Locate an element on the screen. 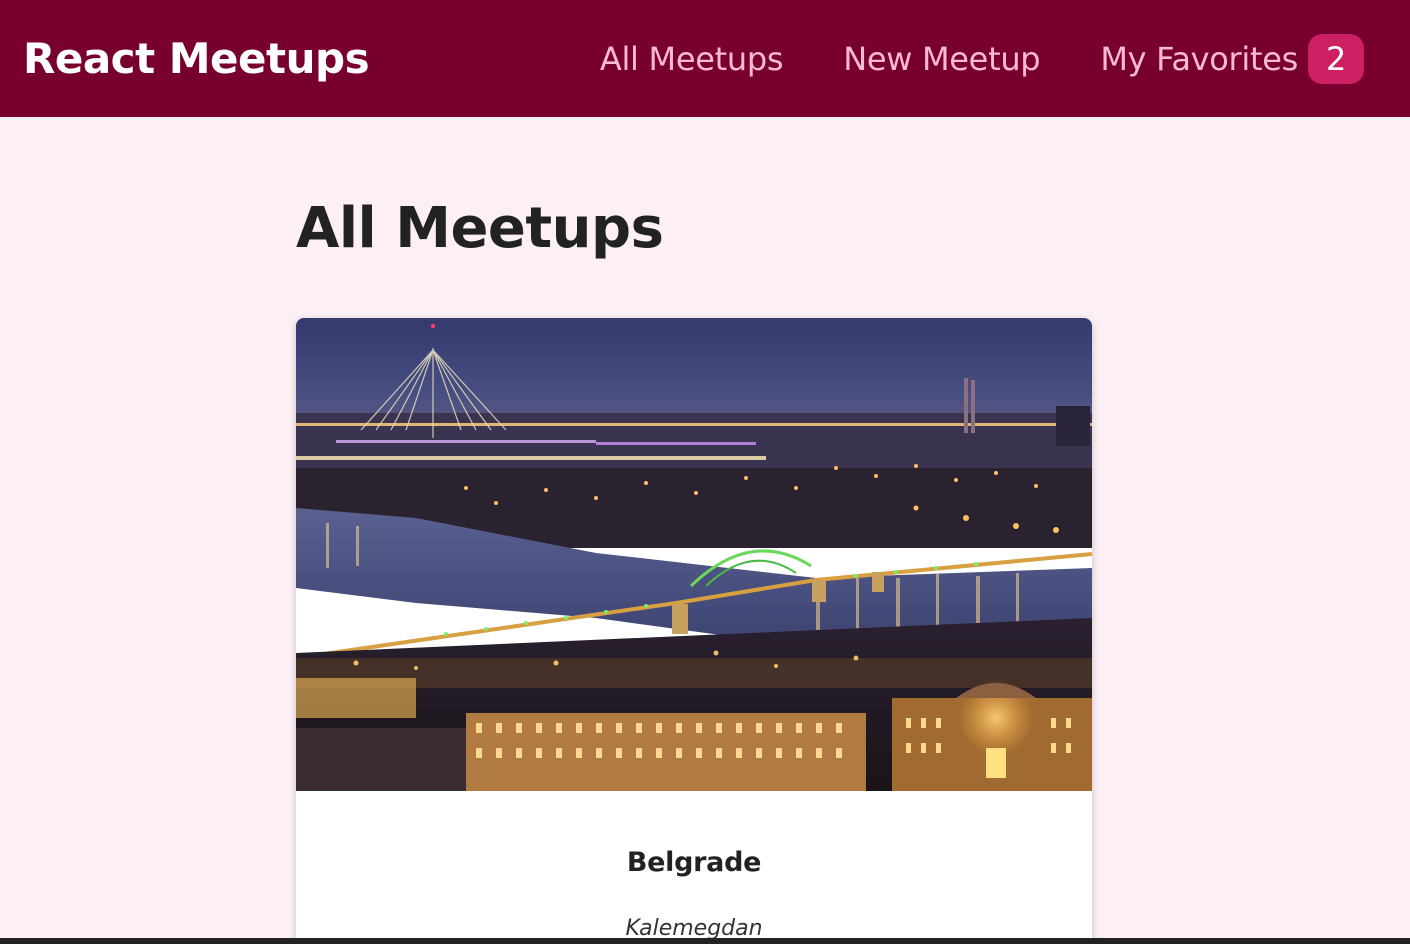 This screenshot has height=944, width=1410. window-bottom-edge is located at coordinates (705, 941).